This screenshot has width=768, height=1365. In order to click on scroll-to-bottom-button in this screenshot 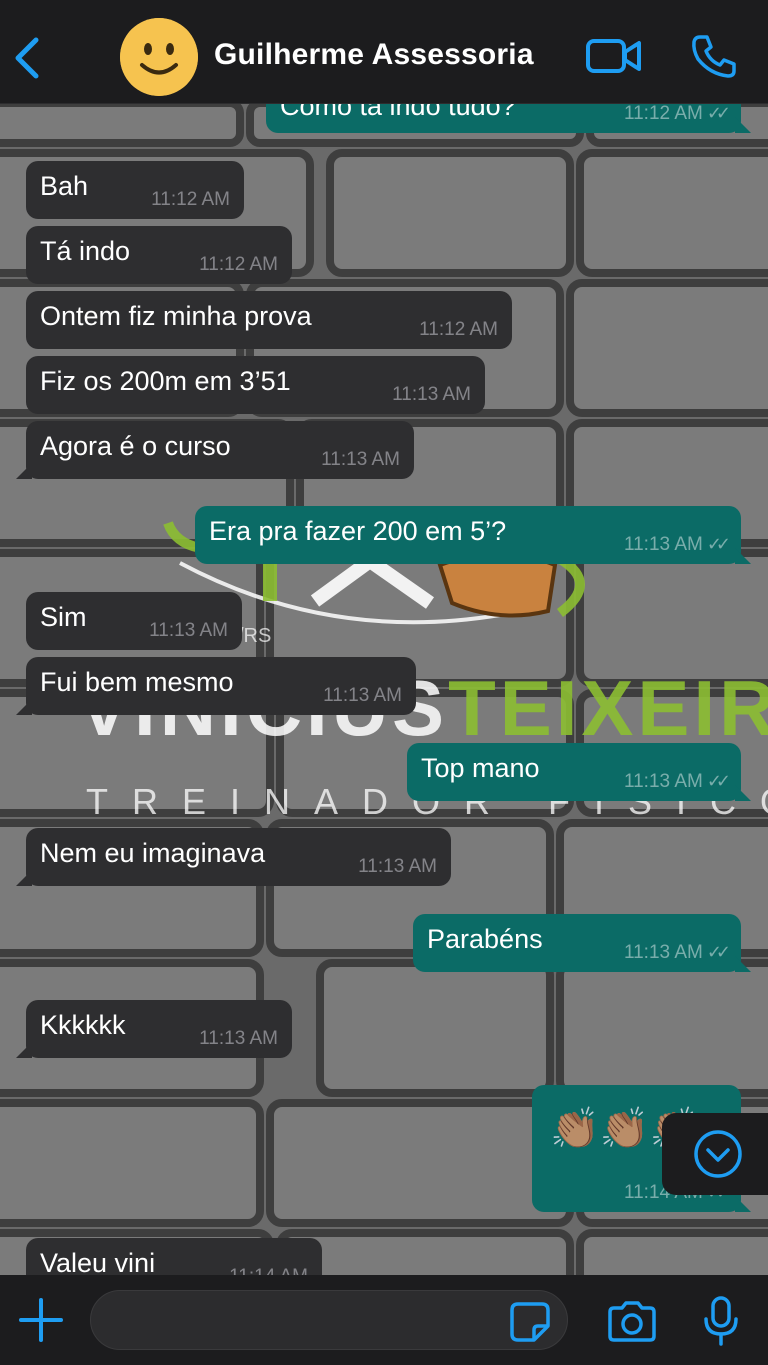, I will do `click(715, 1154)`.